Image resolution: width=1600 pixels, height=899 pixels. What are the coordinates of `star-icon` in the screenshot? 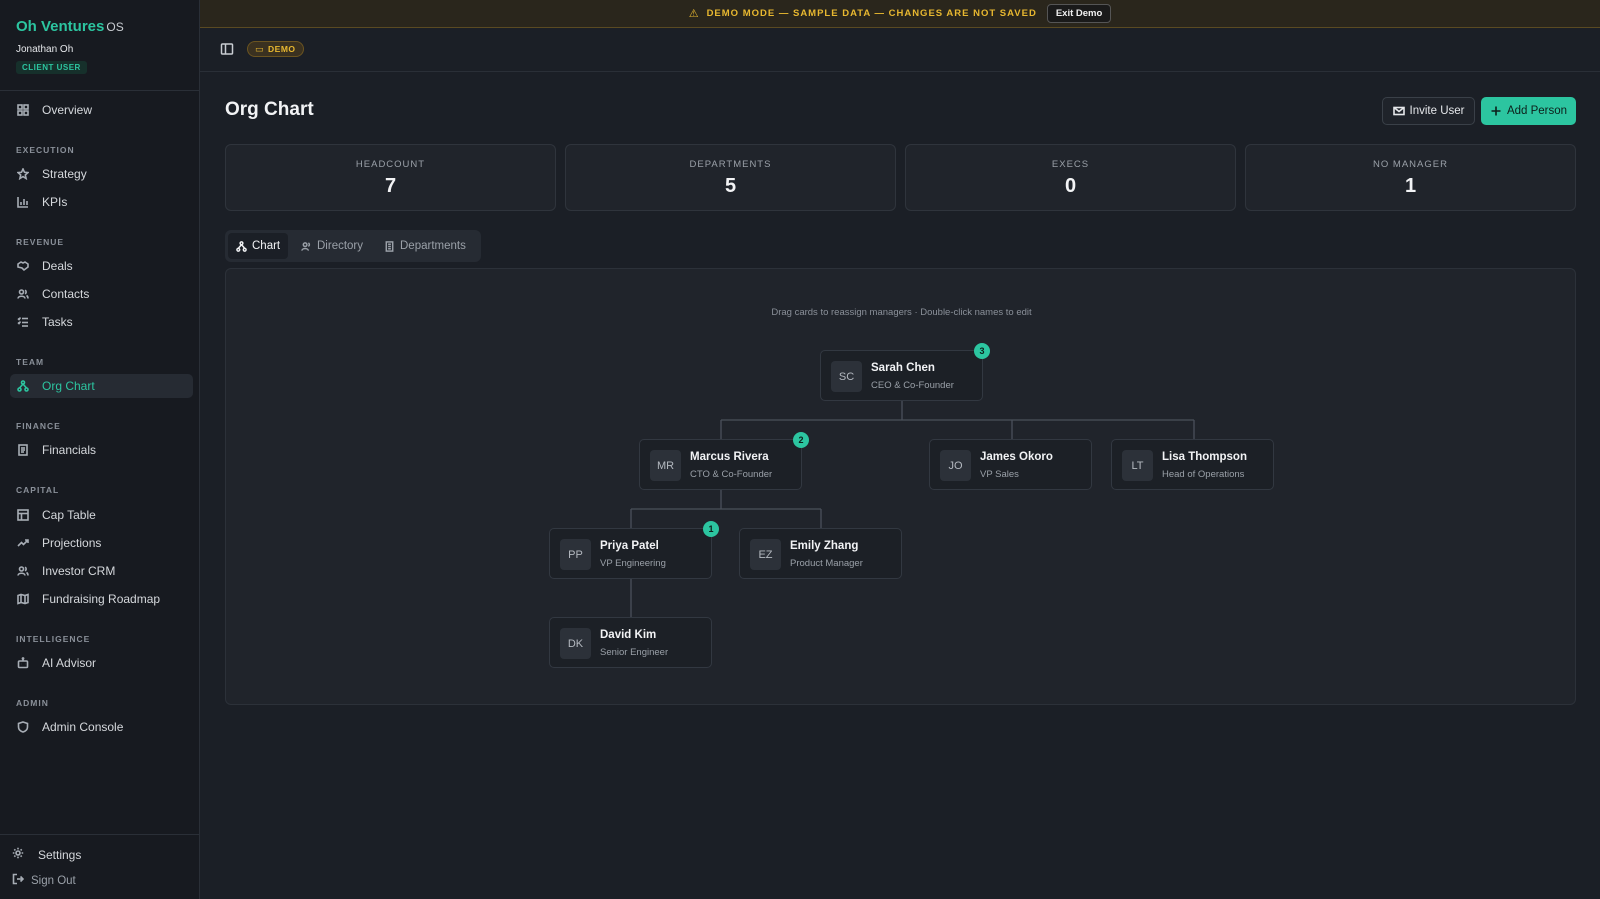 It's located at (23, 174).